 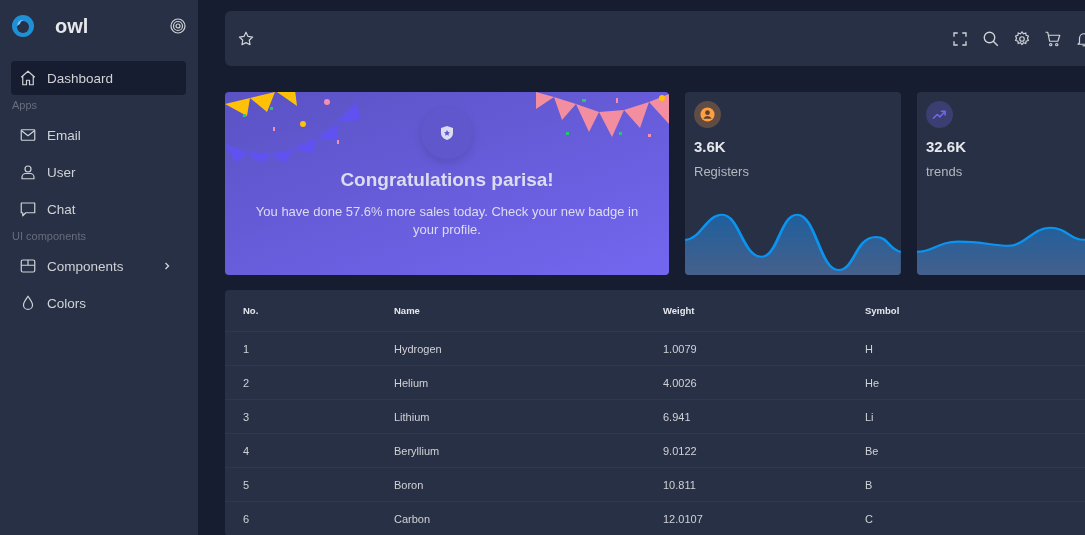 I want to click on table-cell-text: Hydrogen, so click(x=418, y=348).